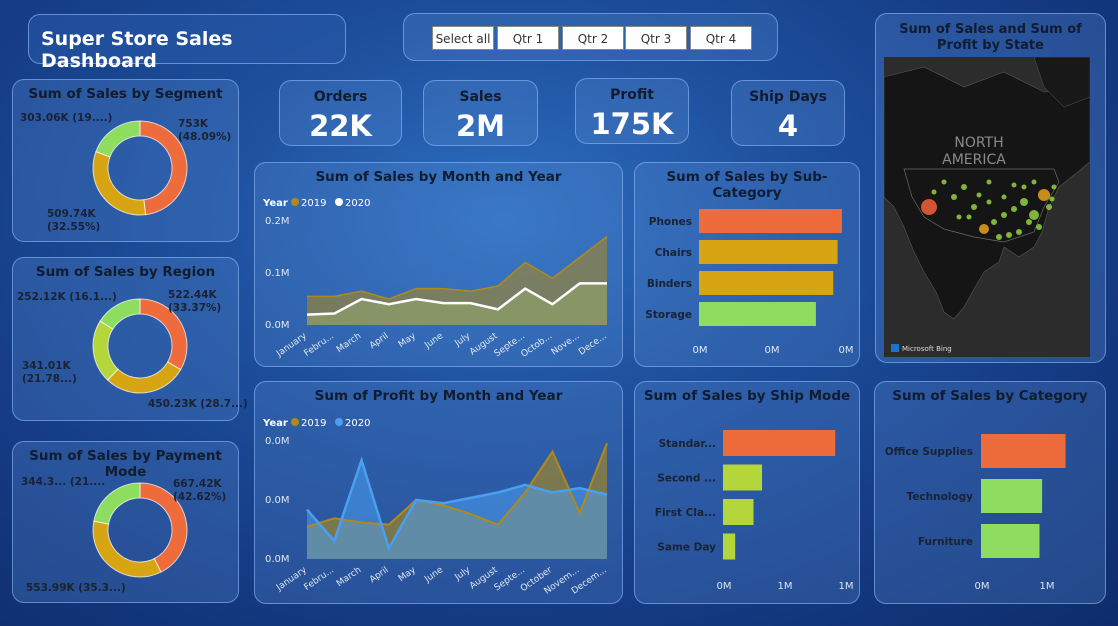 Image resolution: width=1118 pixels, height=626 pixels. I want to click on slicer-qtr-1: Qtr 1, so click(528, 38).